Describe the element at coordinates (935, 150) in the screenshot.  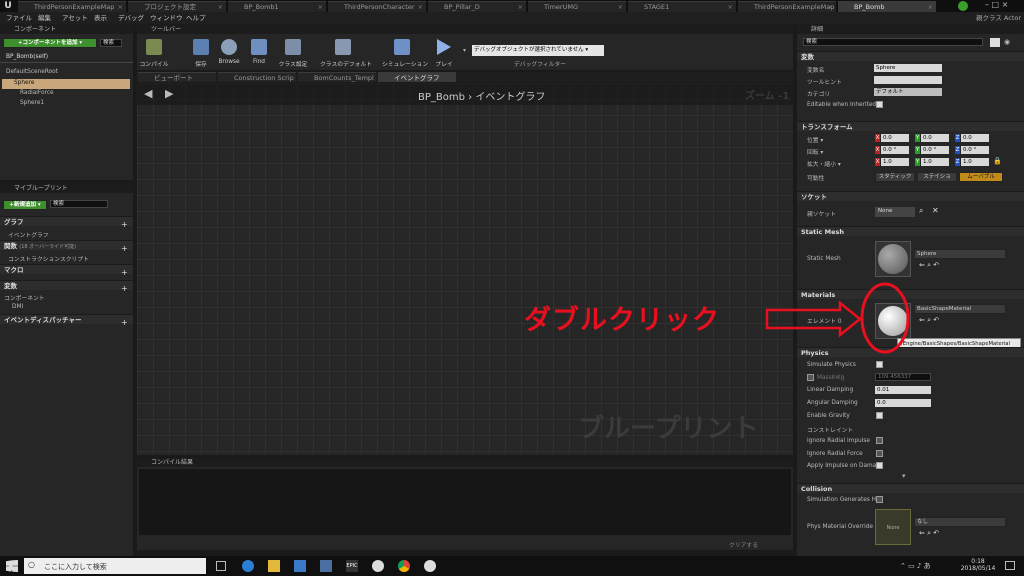
I see `rotation-y-input: 0.0 °` at that location.